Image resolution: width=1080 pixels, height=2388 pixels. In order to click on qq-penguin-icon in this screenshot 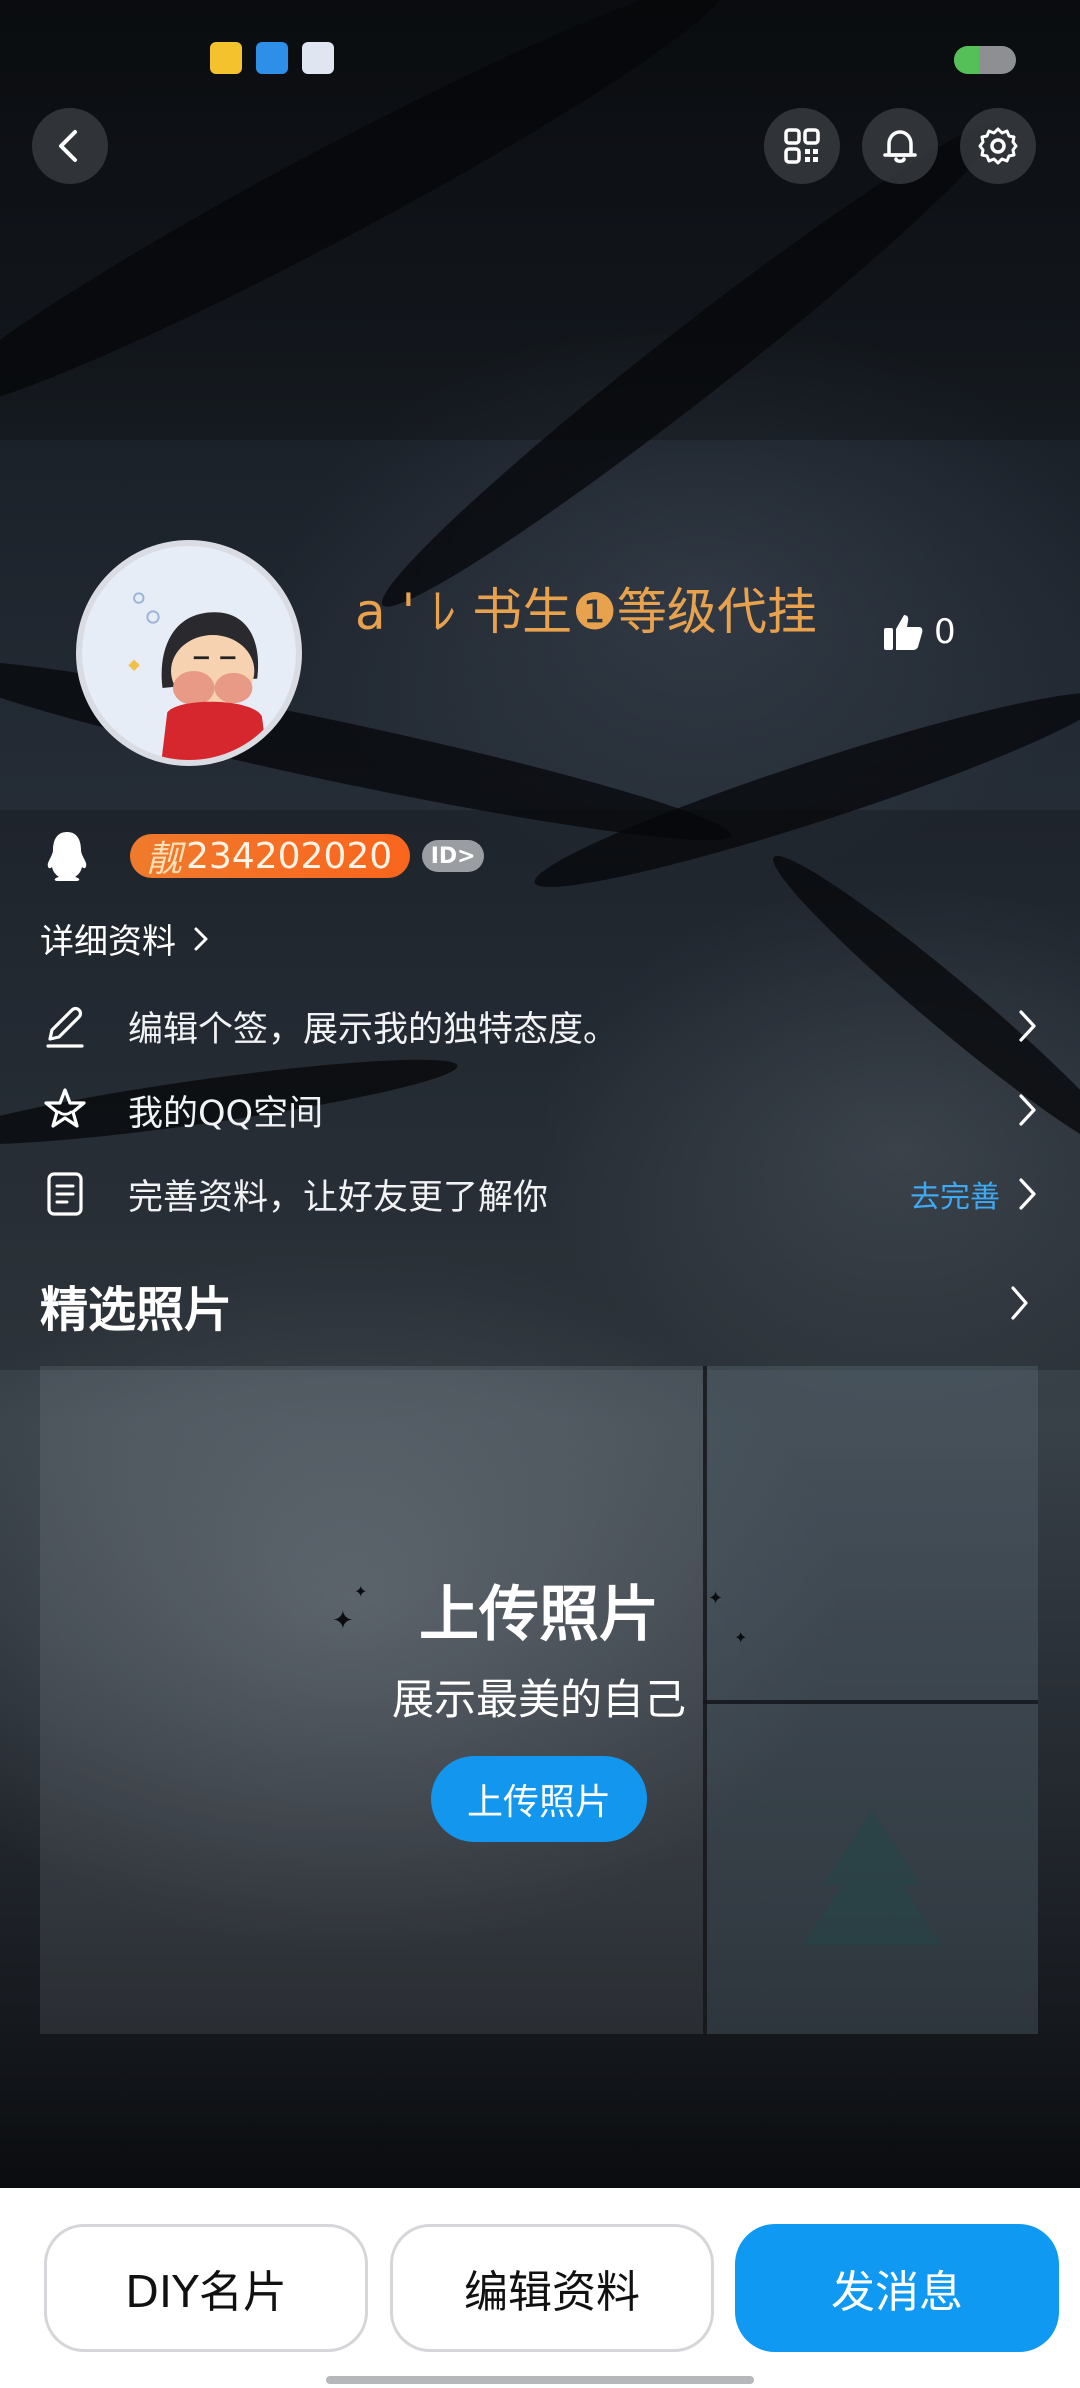, I will do `click(67, 856)`.